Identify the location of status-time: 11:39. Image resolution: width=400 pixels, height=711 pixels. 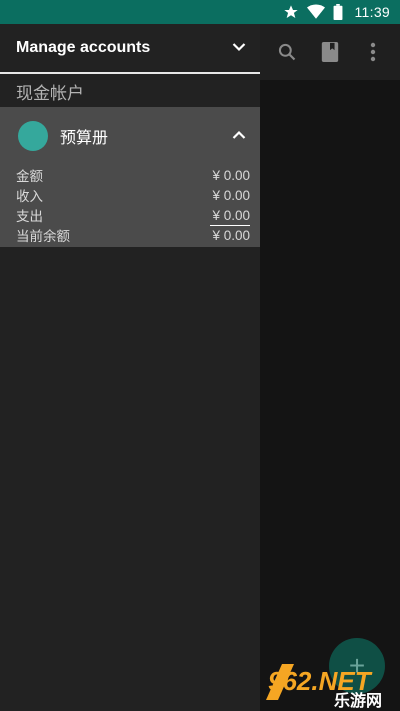
(372, 12).